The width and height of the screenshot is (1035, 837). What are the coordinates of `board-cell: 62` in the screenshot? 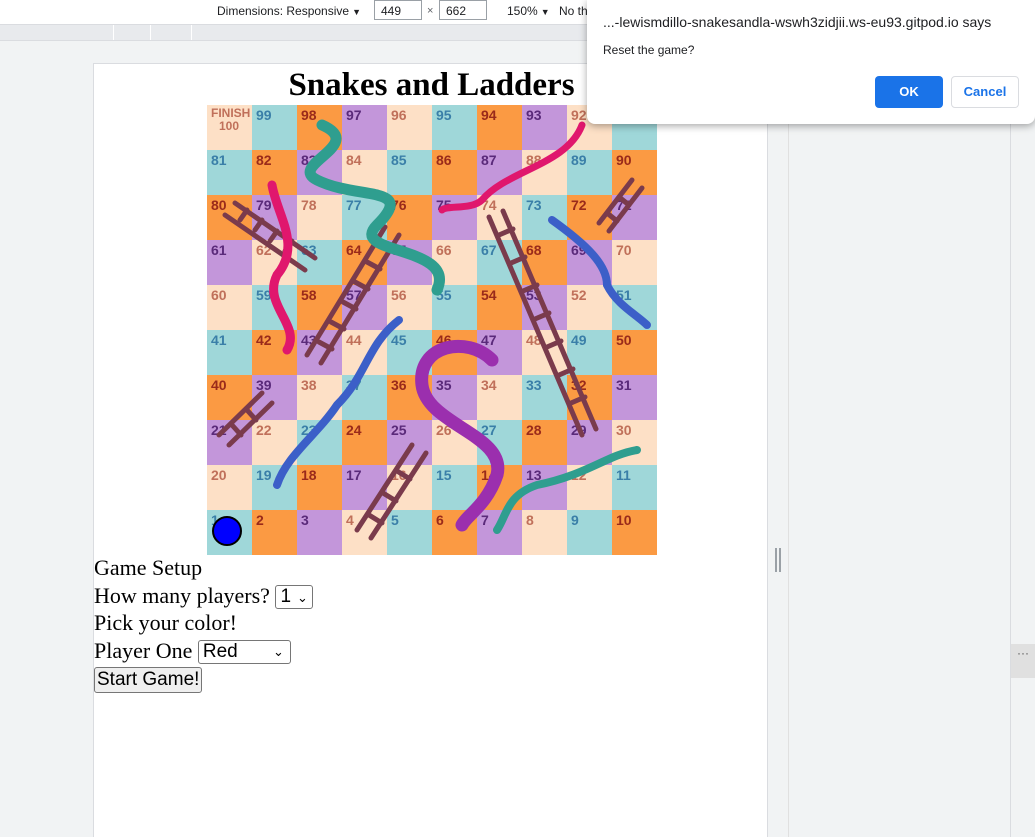 It's located at (274, 262).